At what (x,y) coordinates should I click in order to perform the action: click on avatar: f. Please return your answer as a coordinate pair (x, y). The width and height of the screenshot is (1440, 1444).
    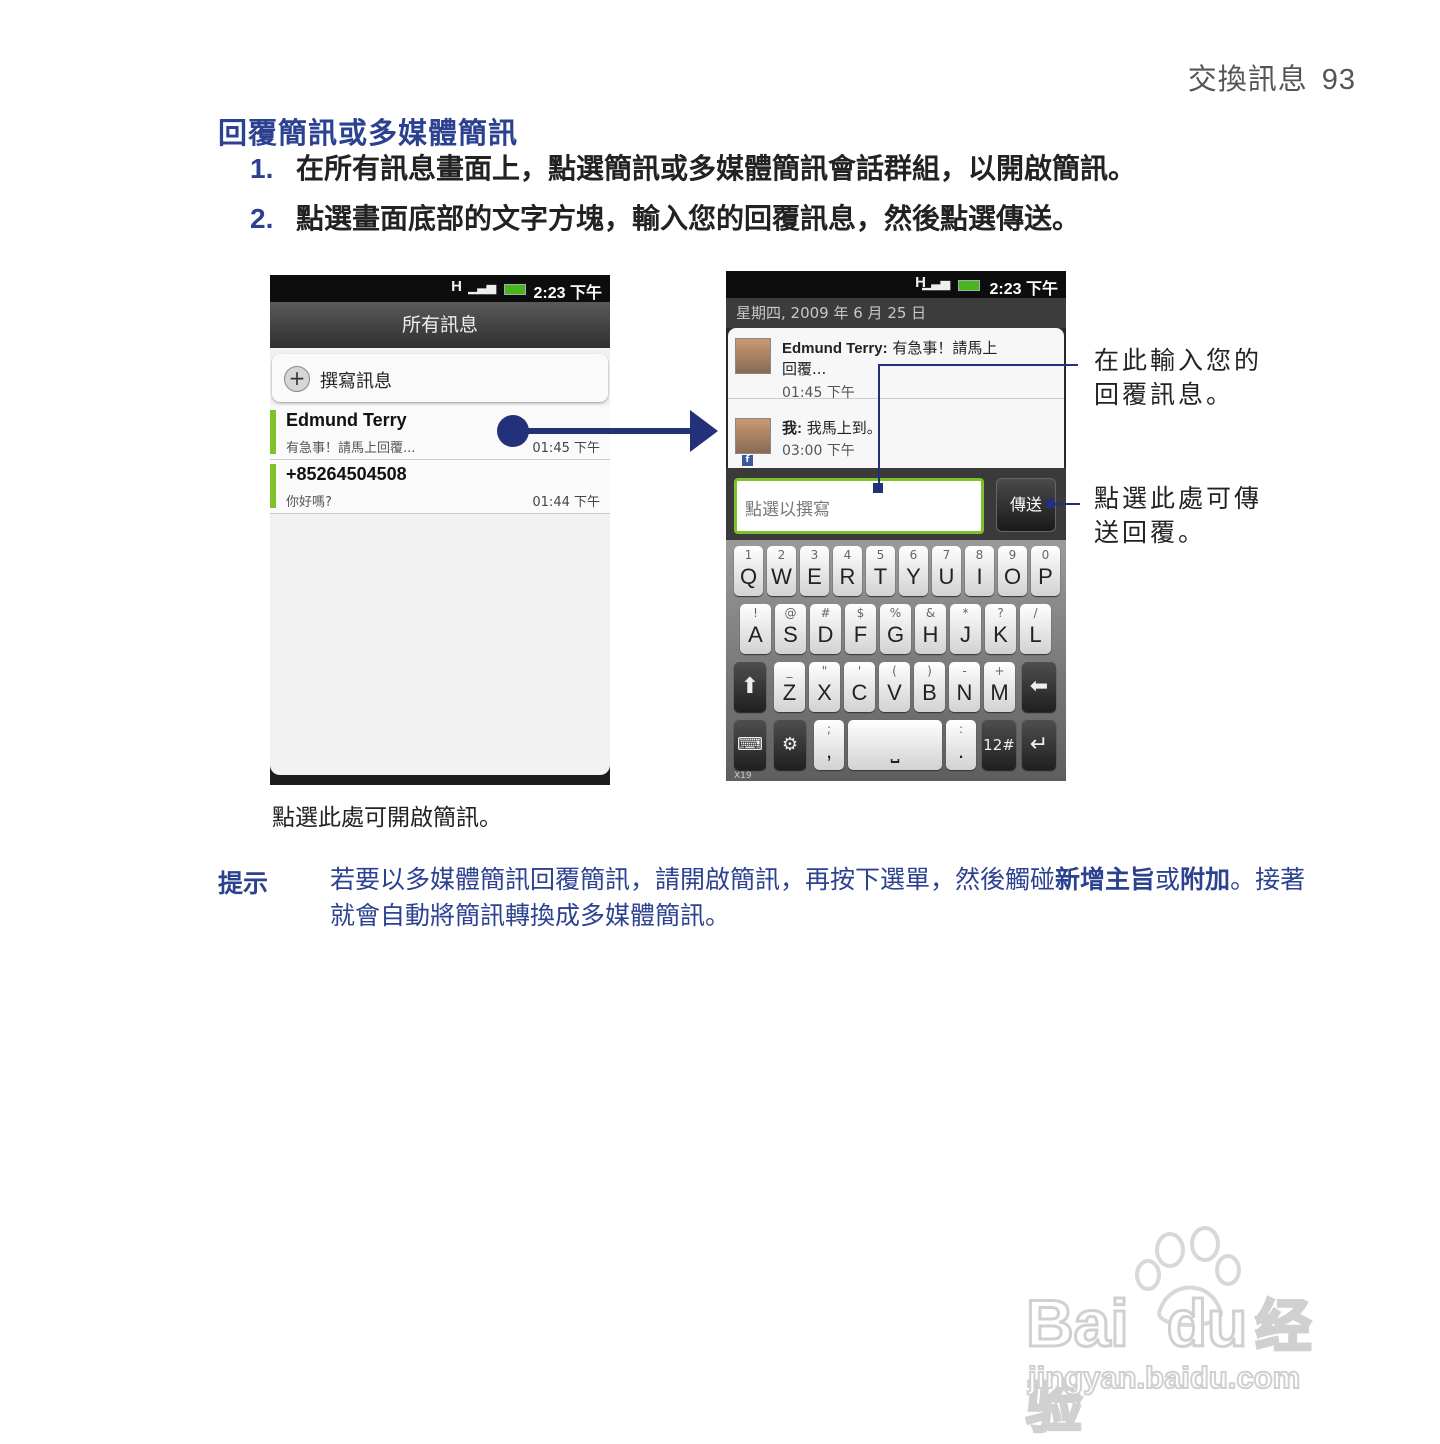
    Looking at the image, I should click on (753, 442).